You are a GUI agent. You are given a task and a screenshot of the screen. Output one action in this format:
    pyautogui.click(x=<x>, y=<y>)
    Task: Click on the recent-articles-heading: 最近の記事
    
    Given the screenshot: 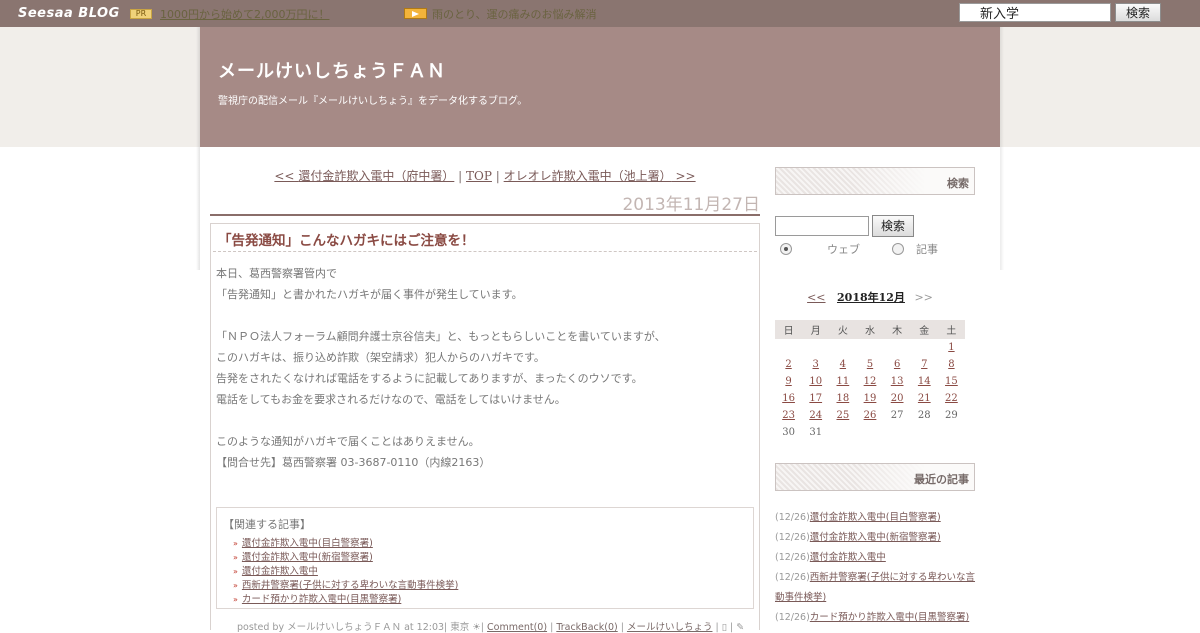 What is the action you would take?
    pyautogui.click(x=875, y=477)
    